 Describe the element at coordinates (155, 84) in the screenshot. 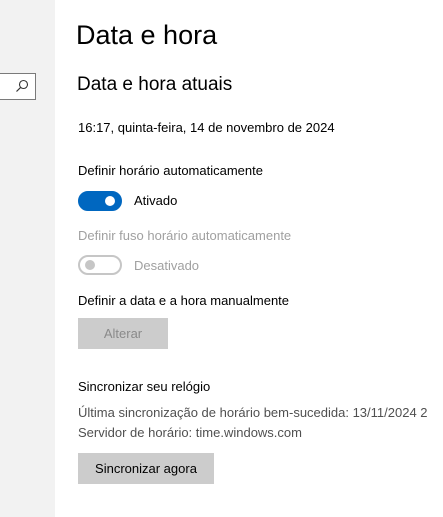

I see `current-datetime-title: Data e hora atuais` at that location.